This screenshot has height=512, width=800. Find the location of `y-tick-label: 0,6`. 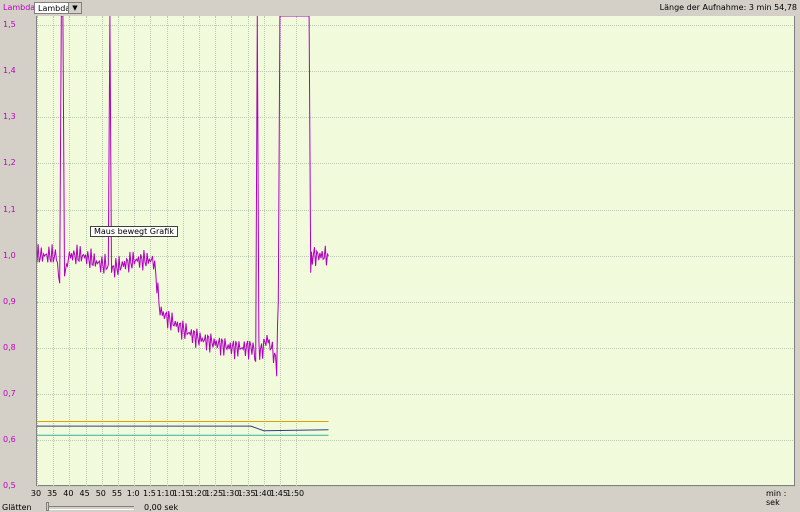

y-tick-label: 0,6 is located at coordinates (9, 439).